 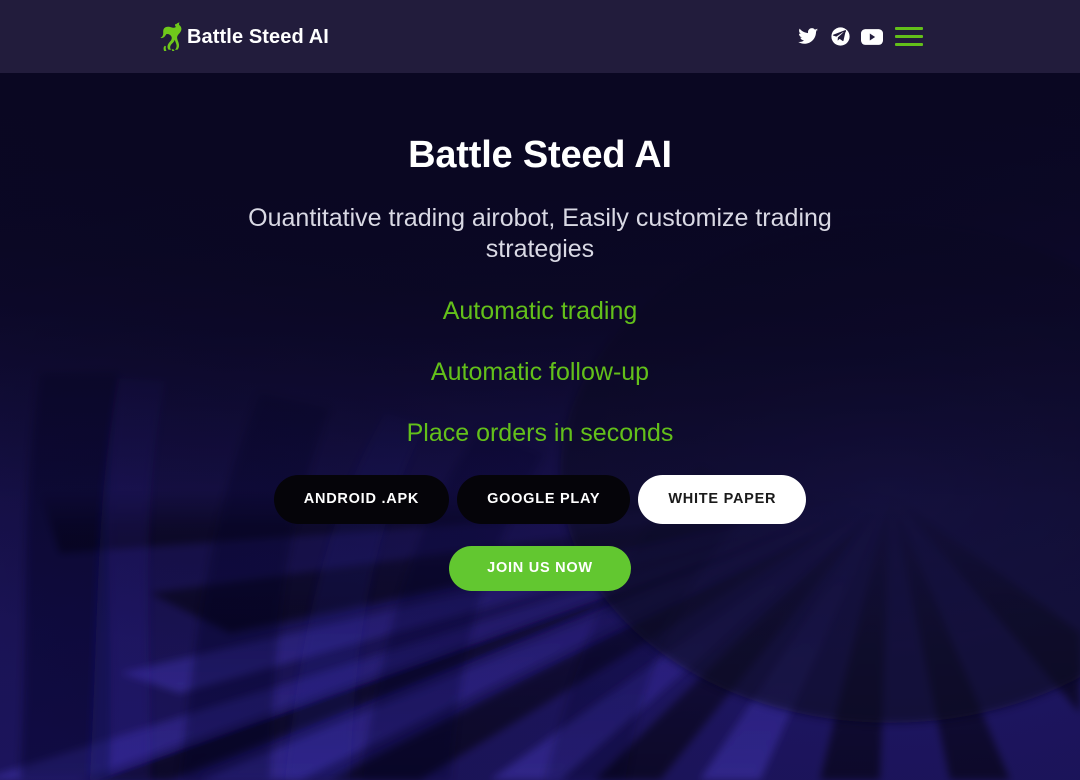 I want to click on brand-logo-link: Battle Steed AI, so click(x=244, y=37).